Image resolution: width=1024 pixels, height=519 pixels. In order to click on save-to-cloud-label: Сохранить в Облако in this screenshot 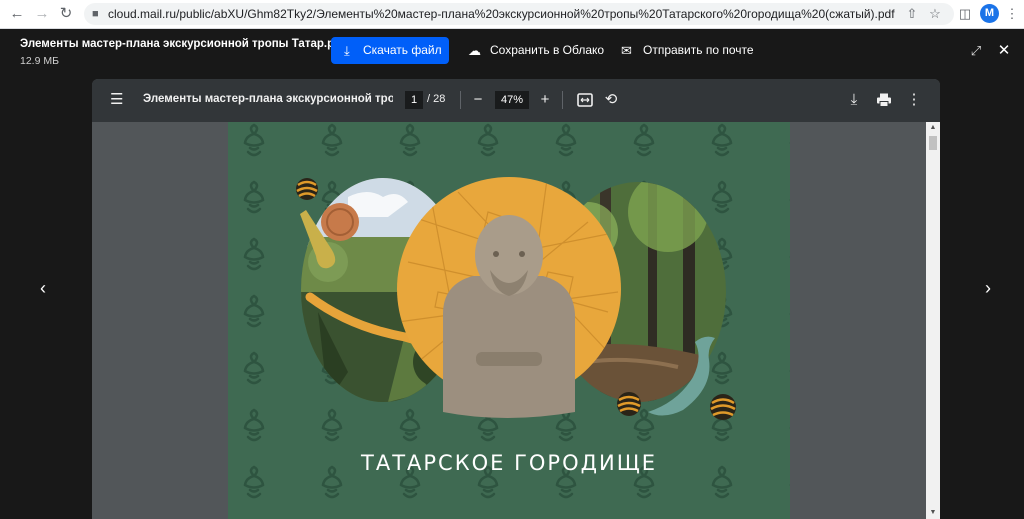, I will do `click(547, 50)`.